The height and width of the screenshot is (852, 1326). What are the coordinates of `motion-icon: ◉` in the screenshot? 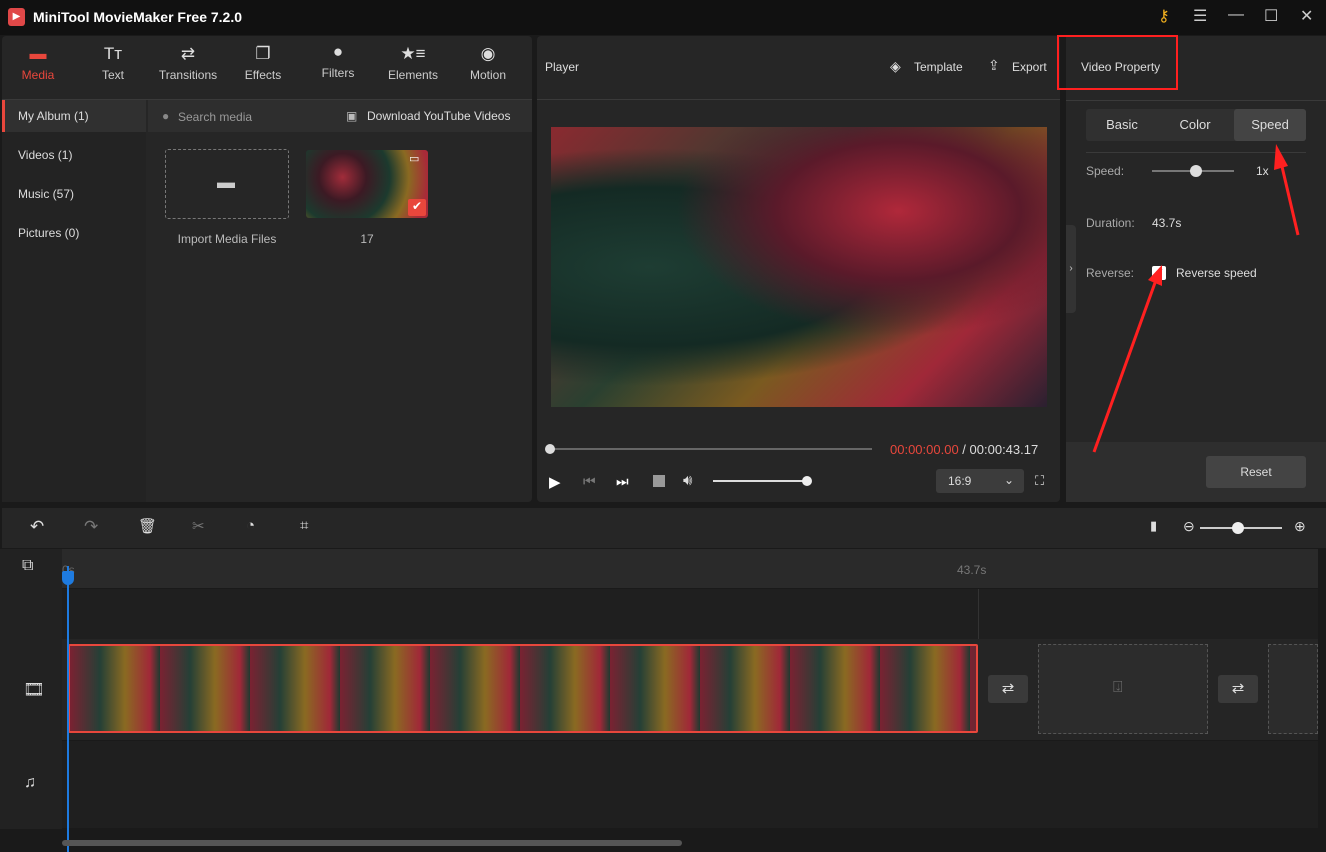 It's located at (488, 53).